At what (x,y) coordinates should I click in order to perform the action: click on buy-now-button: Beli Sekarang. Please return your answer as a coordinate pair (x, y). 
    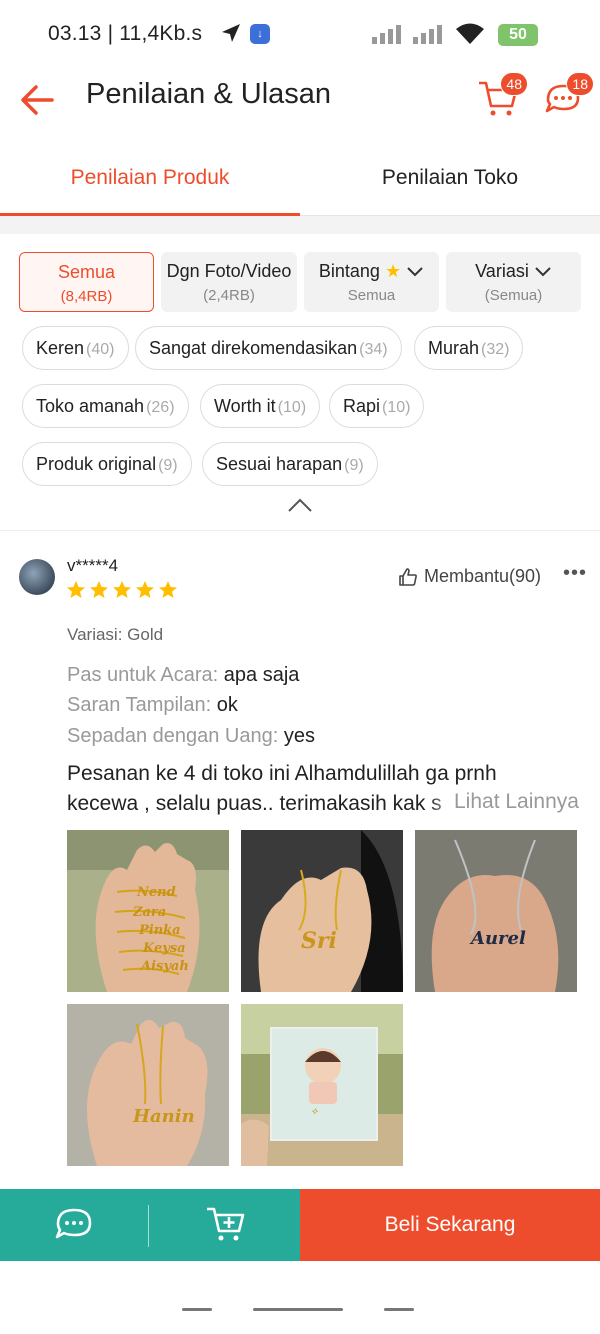
    Looking at the image, I should click on (450, 1225).